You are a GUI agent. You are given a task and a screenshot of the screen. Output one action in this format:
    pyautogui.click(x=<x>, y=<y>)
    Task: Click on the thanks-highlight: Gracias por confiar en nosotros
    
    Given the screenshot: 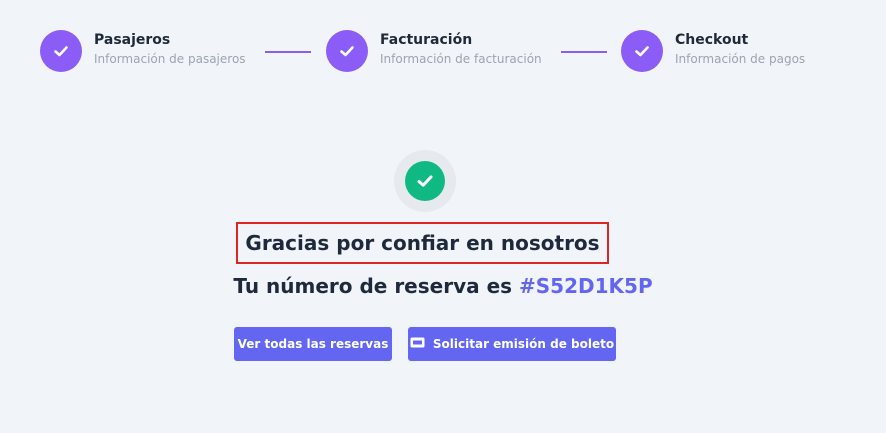 What is the action you would take?
    pyautogui.click(x=422, y=243)
    